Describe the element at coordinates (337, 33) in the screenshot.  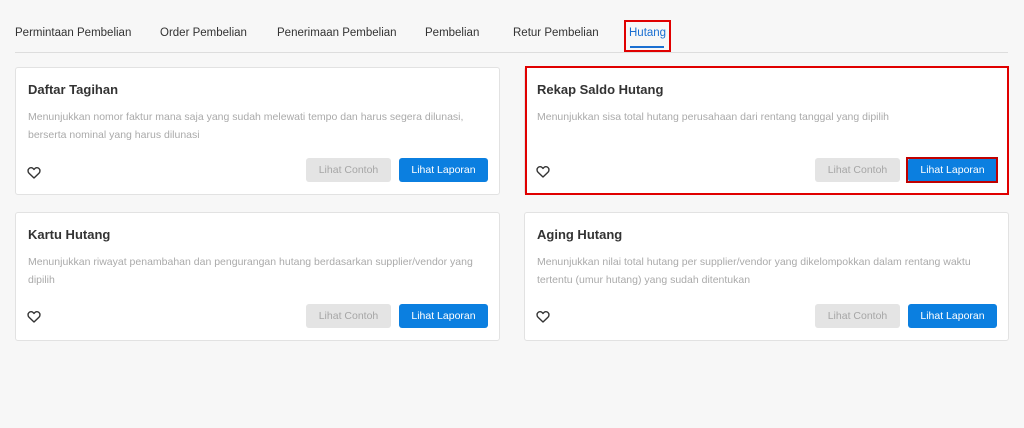
I see `tab-penerimaan-pembelian: Penerimaan Pembelian` at that location.